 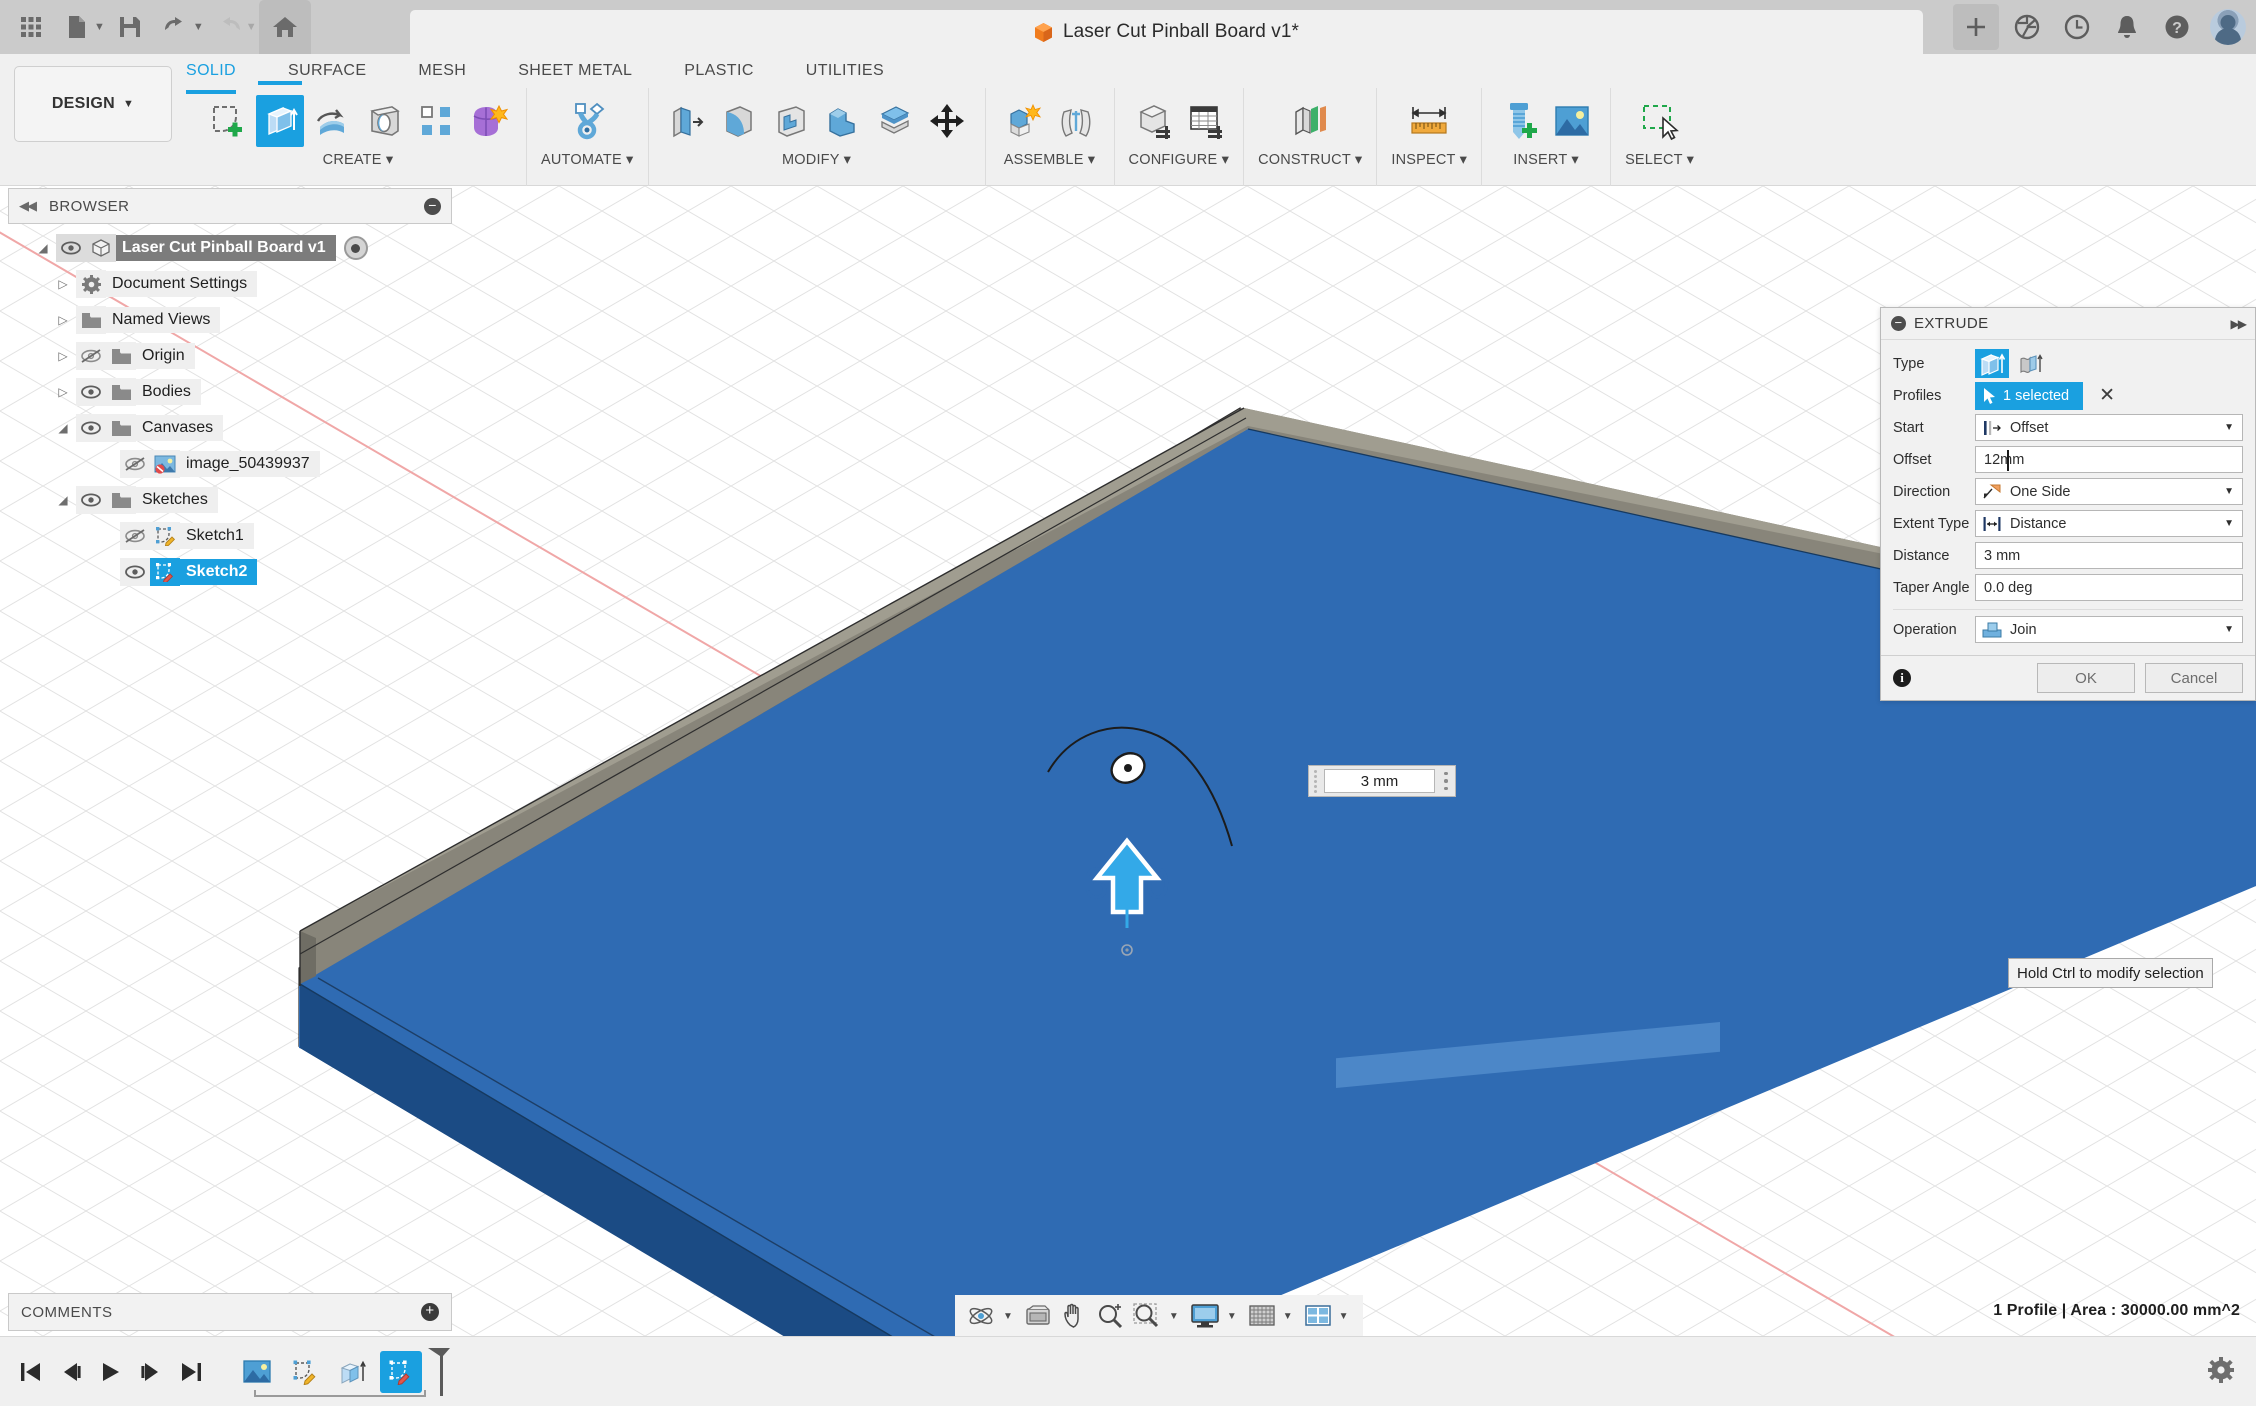 What do you see at coordinates (2228, 27) in the screenshot?
I see `account-avatar` at bounding box center [2228, 27].